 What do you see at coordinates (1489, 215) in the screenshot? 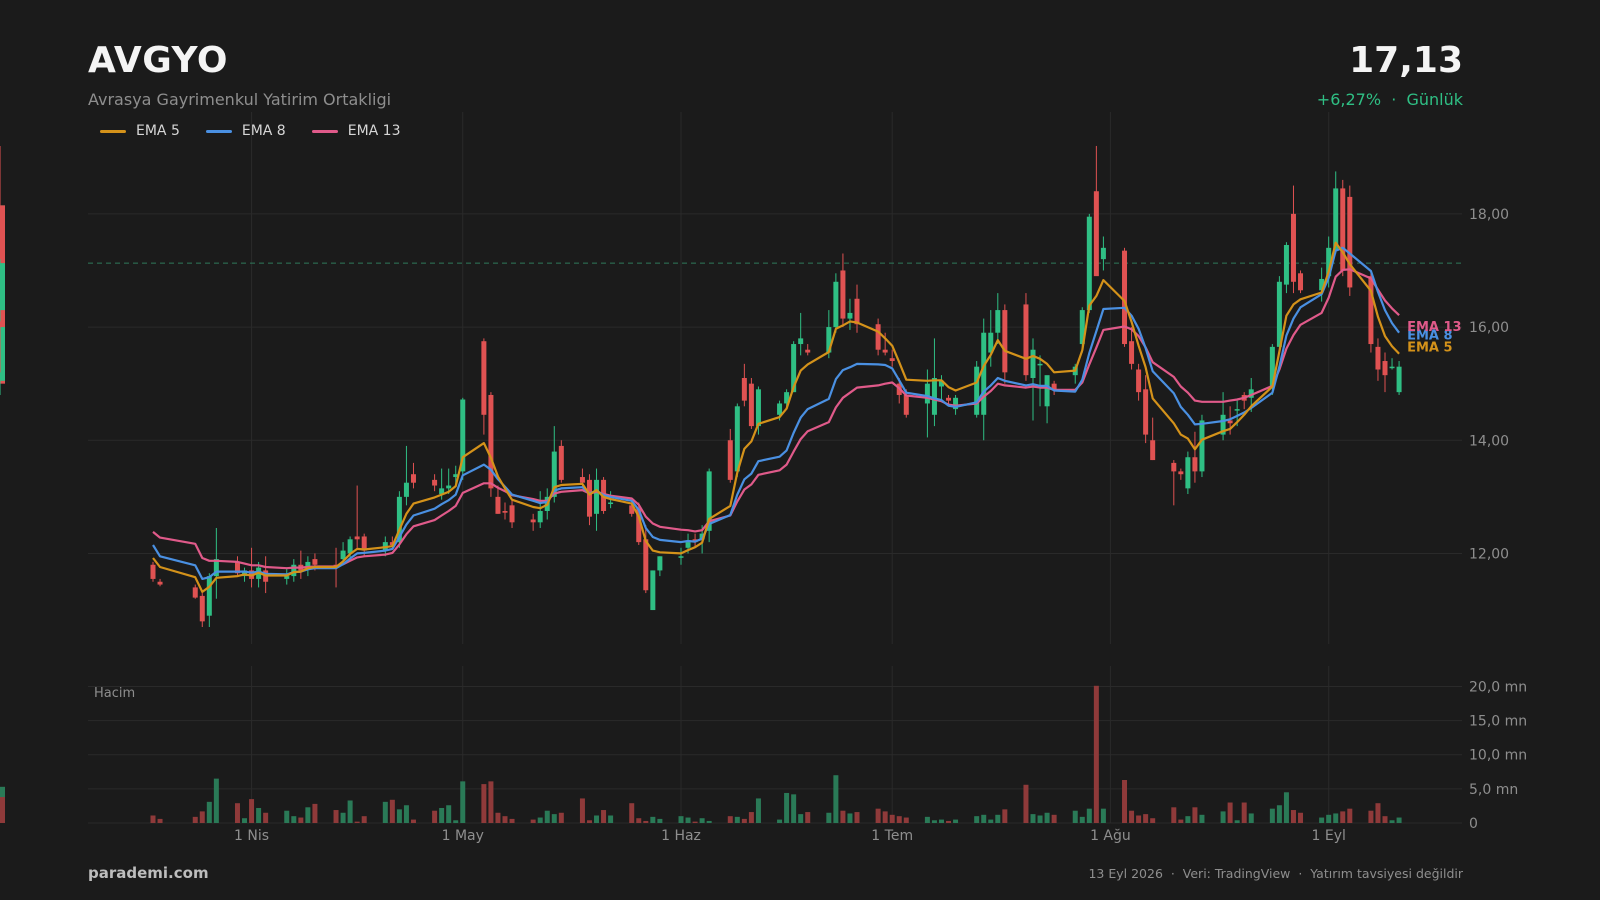
I see `price-axis-tick-label: 18,00` at bounding box center [1489, 215].